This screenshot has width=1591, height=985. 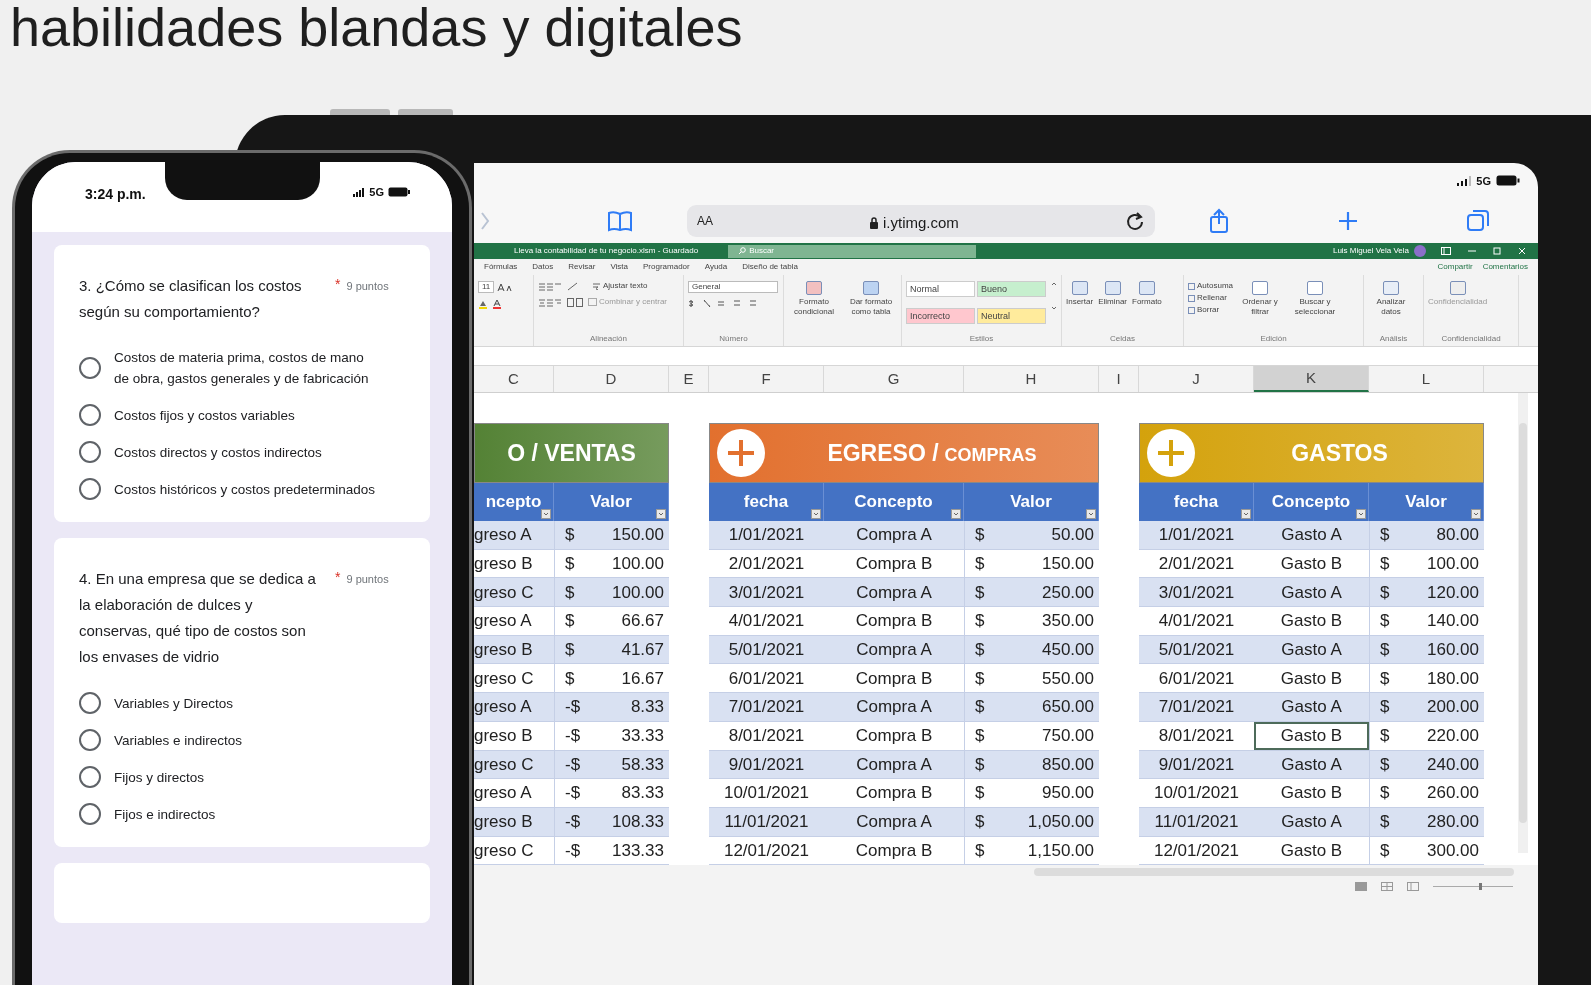 What do you see at coordinates (573, 286) in the screenshot?
I see `orientation-icon` at bounding box center [573, 286].